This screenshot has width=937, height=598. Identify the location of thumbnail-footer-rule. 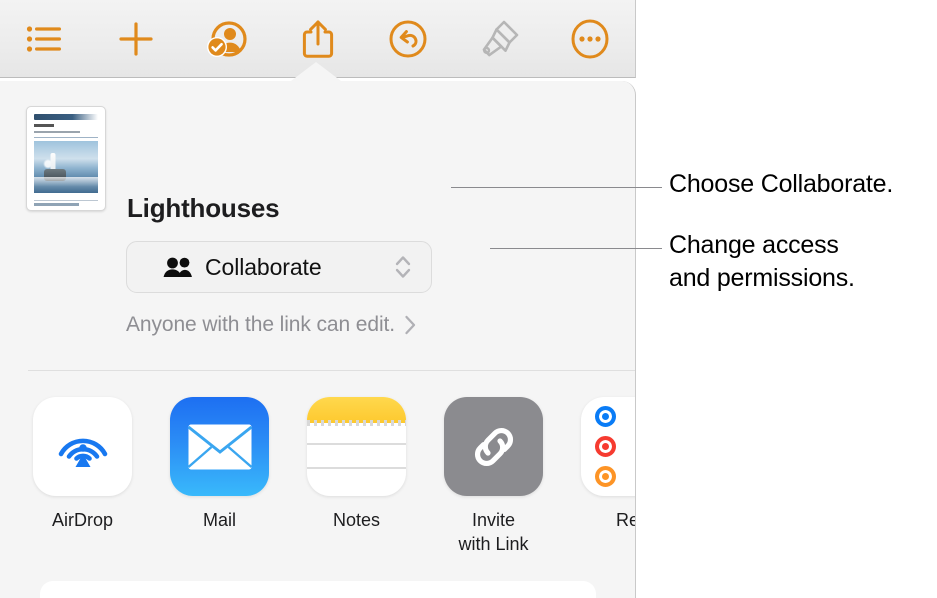
(66, 200).